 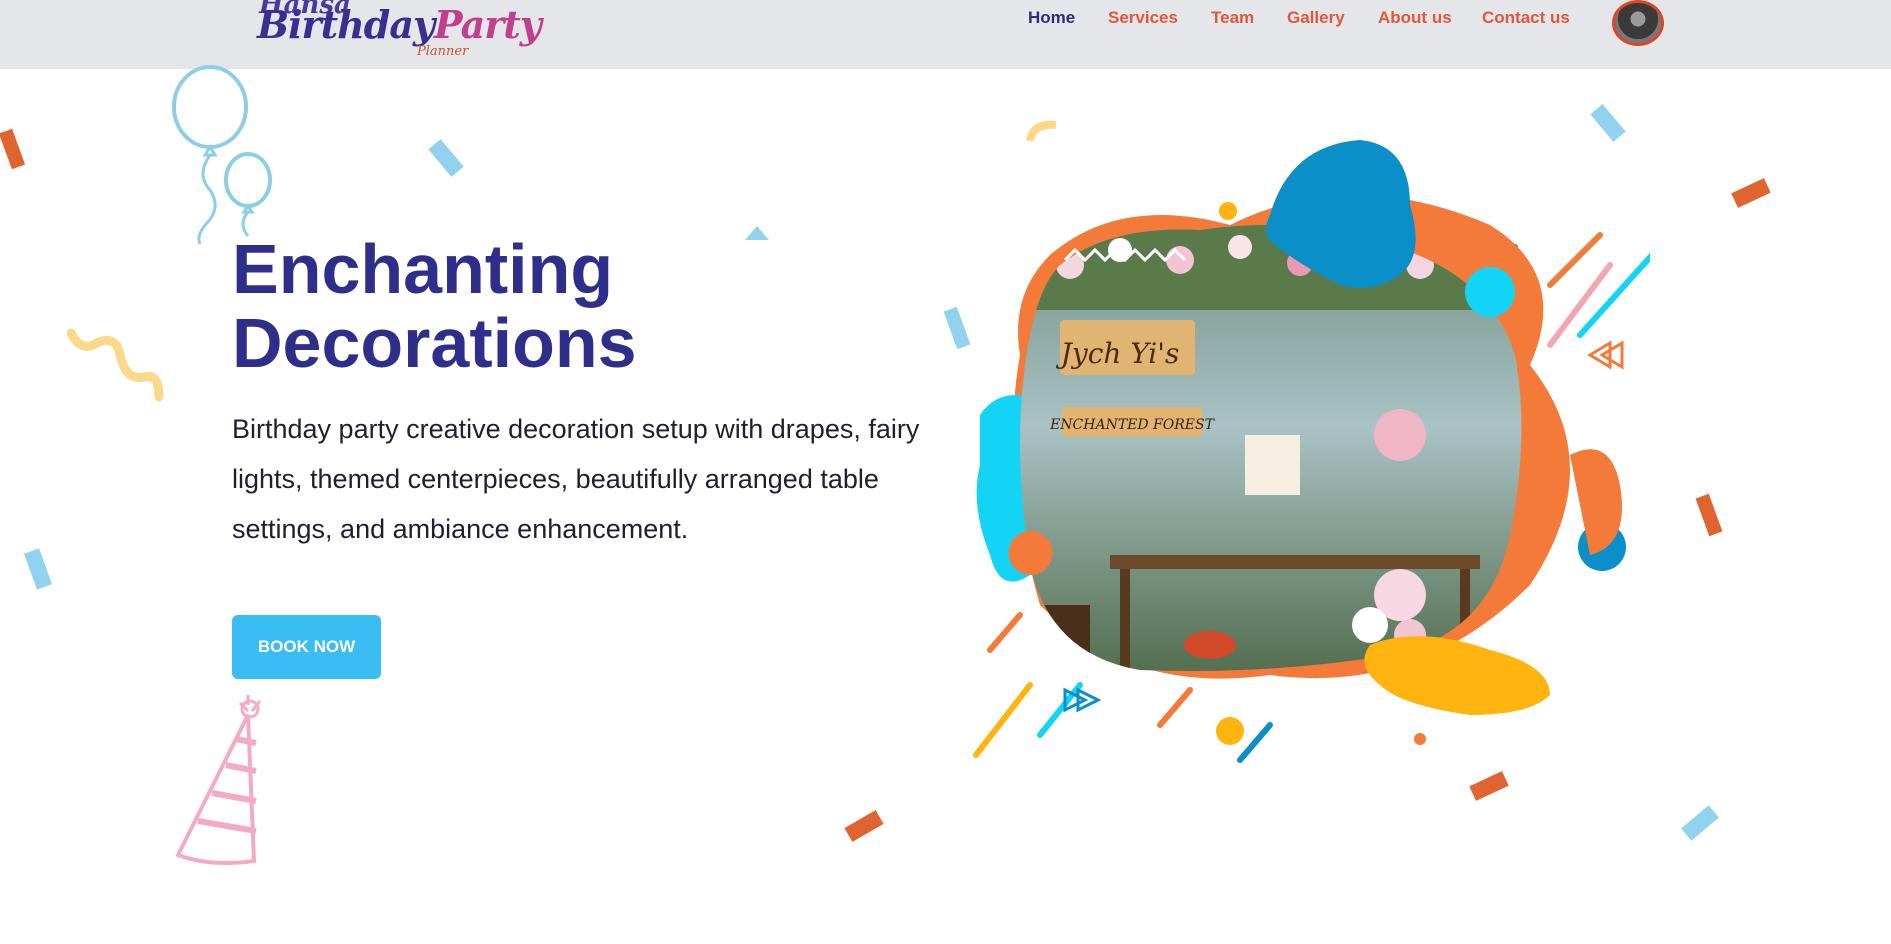 I want to click on triangle-icon, so click(x=1605, y=355).